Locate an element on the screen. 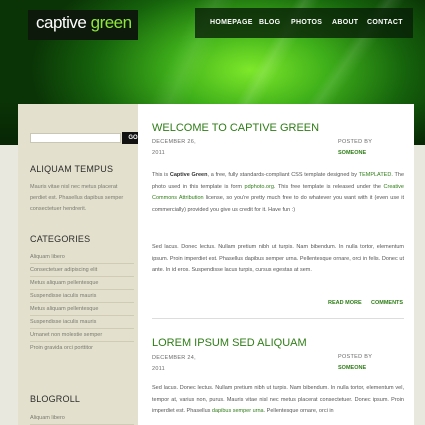  blogroll-list: Aliquam libero is located at coordinates (82, 418).